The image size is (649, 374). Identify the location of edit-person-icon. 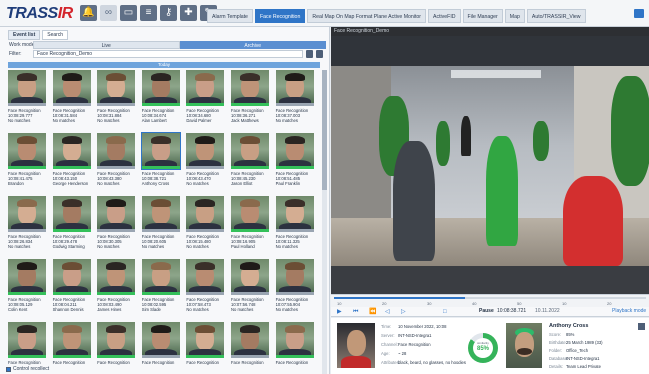
(641, 326).